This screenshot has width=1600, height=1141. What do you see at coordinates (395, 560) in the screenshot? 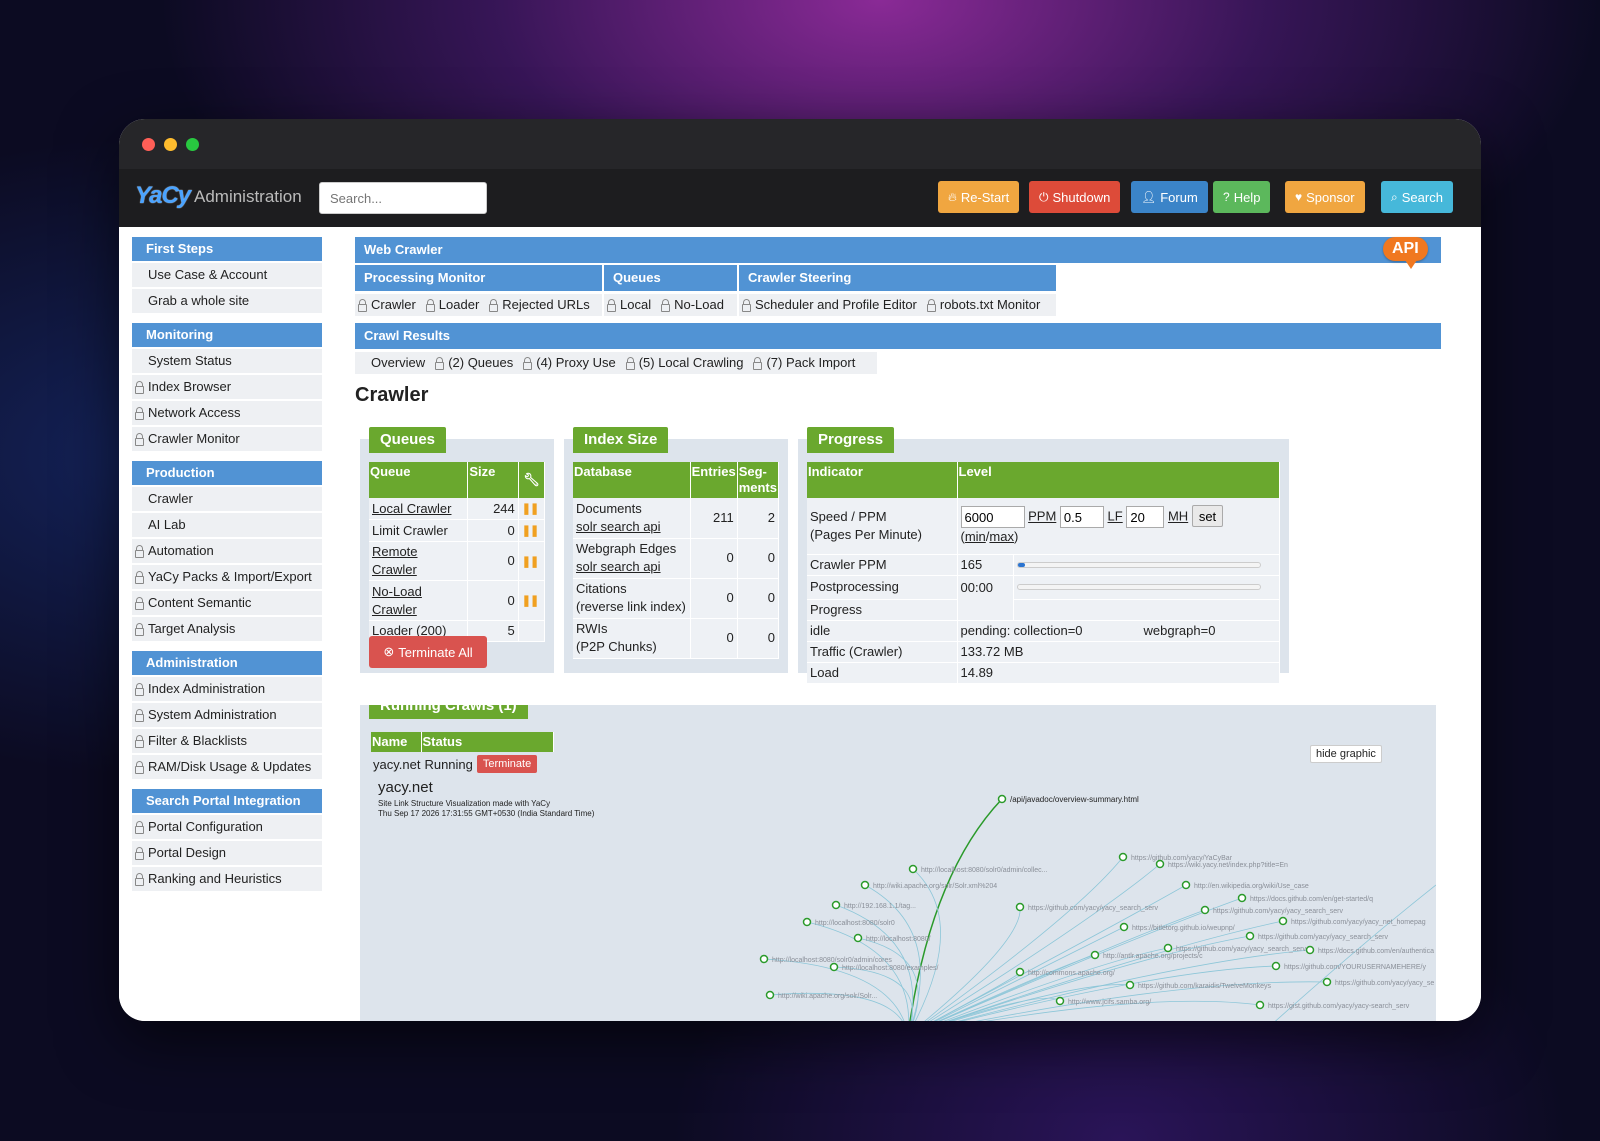
I see `remote-crawler-link: Remote Crawler` at bounding box center [395, 560].